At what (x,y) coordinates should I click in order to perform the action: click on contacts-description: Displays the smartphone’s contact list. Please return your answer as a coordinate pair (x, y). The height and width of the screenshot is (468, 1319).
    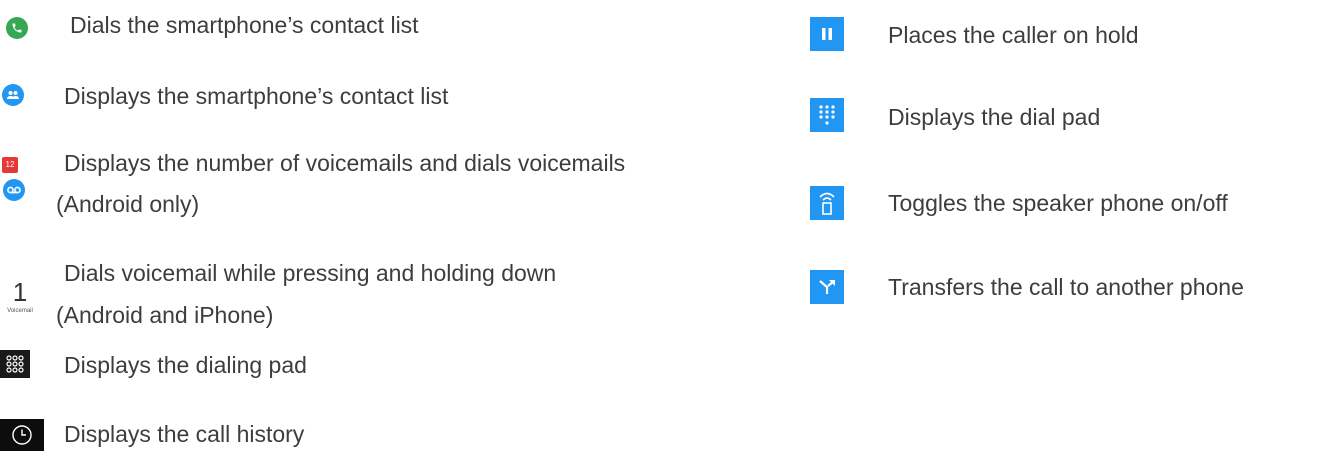
    Looking at the image, I should click on (256, 96).